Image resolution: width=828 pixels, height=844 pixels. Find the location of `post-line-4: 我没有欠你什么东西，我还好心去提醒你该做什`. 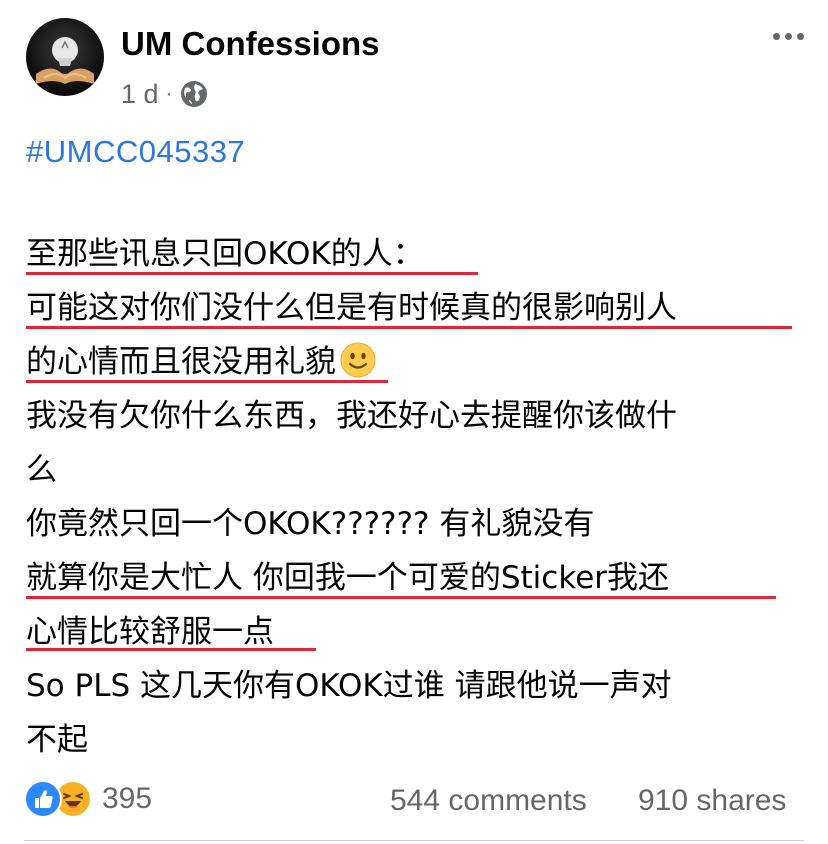

post-line-4: 我没有欠你什么东西，我还好心去提醒你该做什 is located at coordinates (351, 416).